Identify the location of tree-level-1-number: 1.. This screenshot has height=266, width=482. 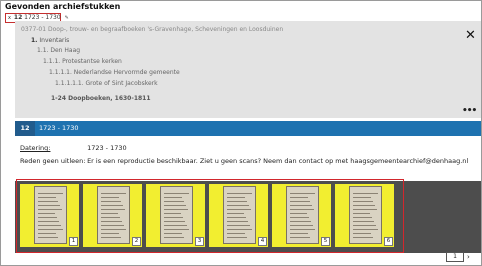
(34, 40).